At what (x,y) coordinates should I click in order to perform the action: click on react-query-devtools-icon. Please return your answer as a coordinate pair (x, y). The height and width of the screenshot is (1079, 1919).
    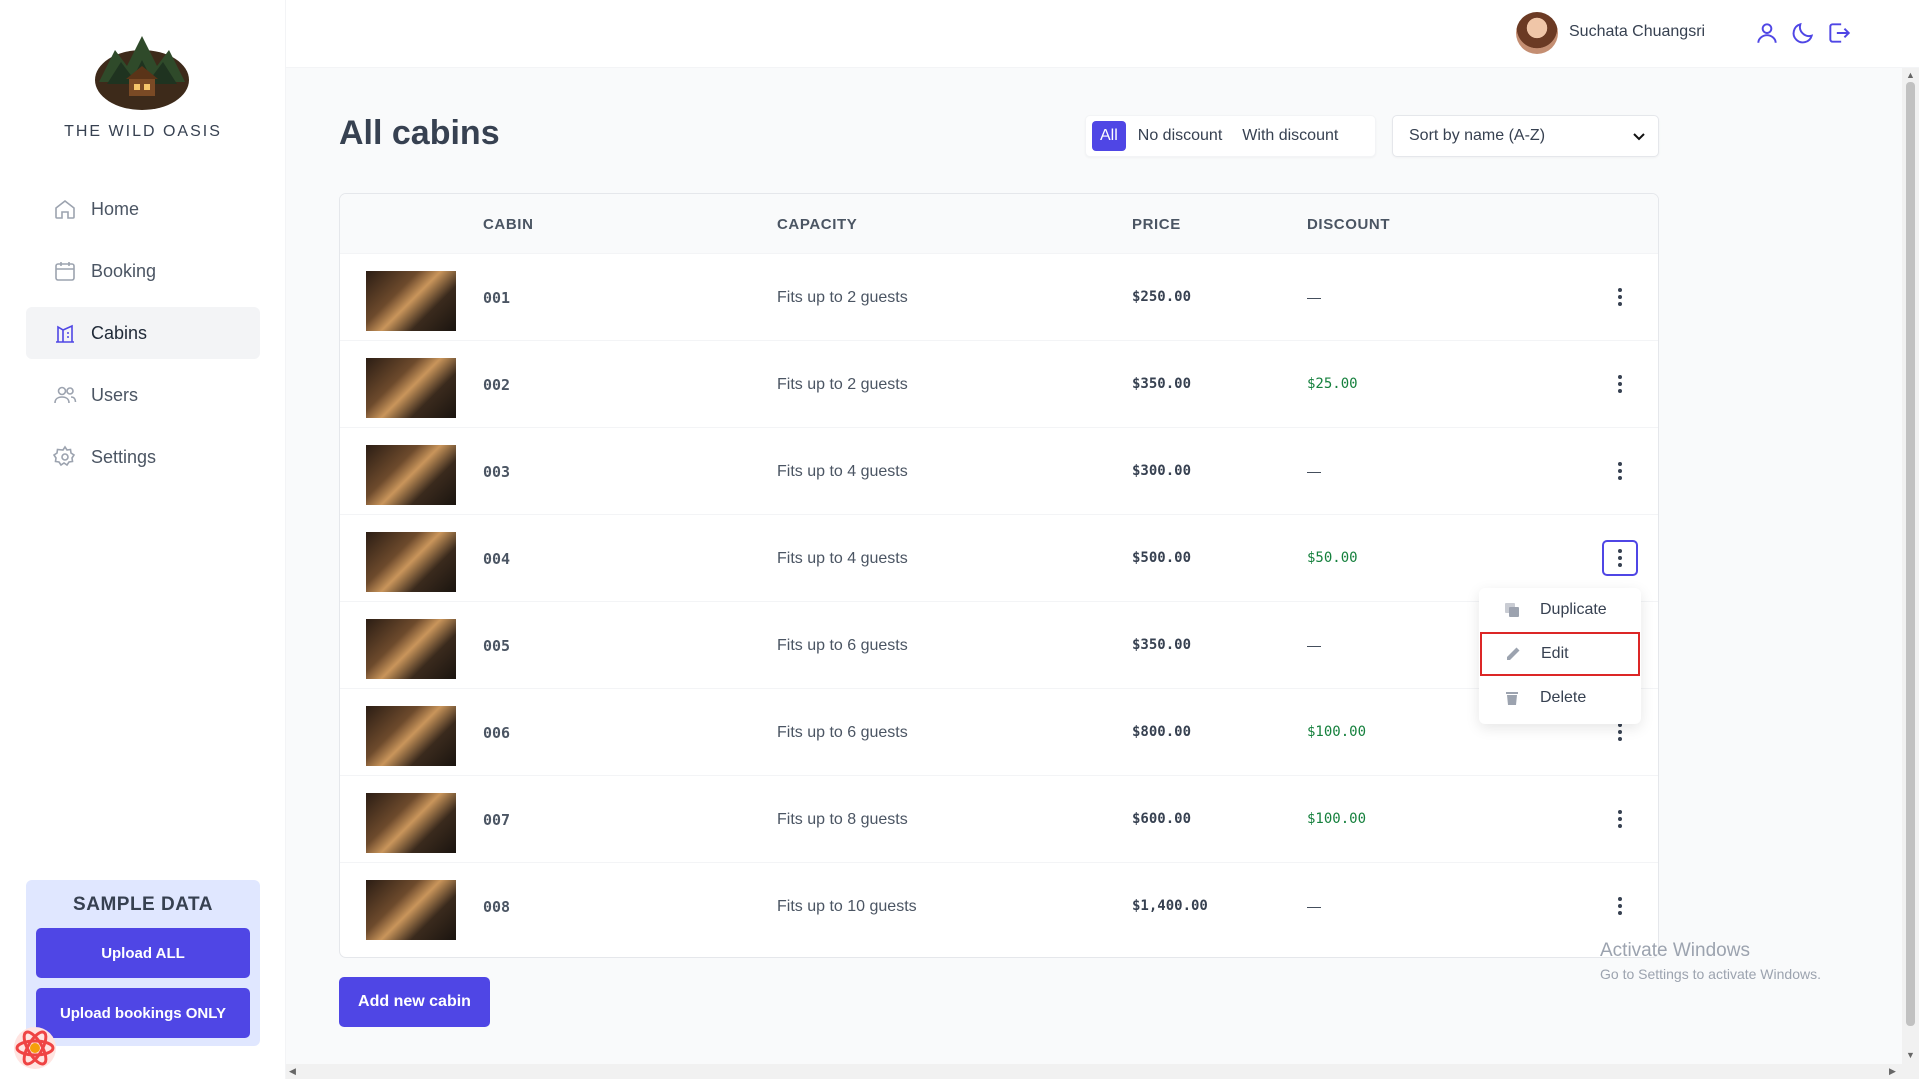
    Looking at the image, I should click on (35, 1048).